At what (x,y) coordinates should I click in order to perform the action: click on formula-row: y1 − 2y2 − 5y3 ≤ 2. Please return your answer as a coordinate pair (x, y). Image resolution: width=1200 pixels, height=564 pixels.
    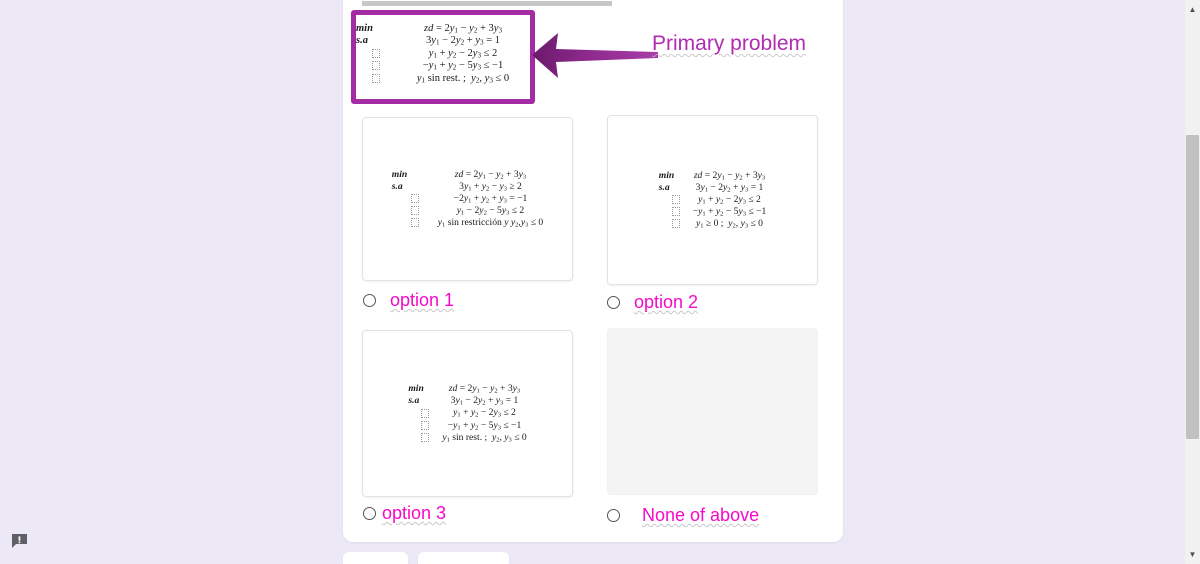
    Looking at the image, I should click on (467, 211).